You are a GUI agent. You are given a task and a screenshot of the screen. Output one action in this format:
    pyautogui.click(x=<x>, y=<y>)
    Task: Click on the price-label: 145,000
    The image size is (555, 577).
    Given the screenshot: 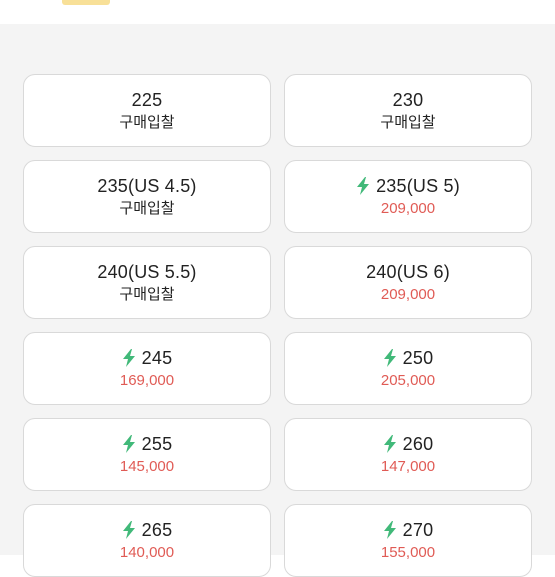 What is the action you would take?
    pyautogui.click(x=147, y=466)
    